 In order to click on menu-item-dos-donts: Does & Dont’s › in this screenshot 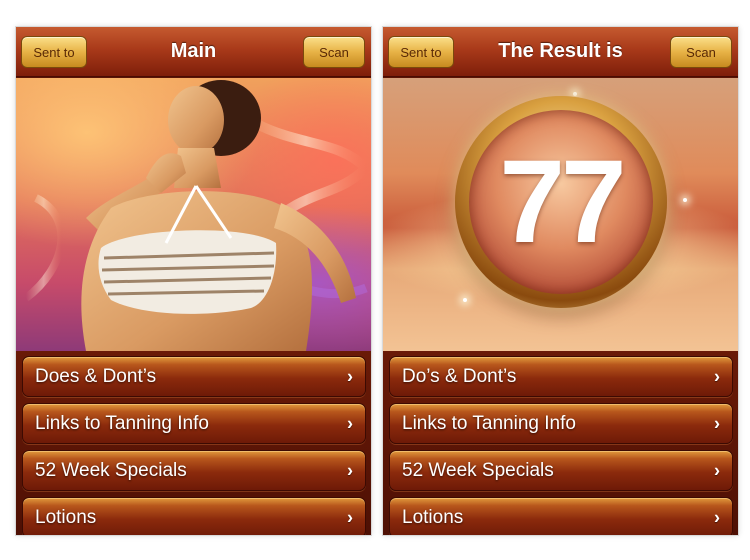, I will do `click(194, 376)`.